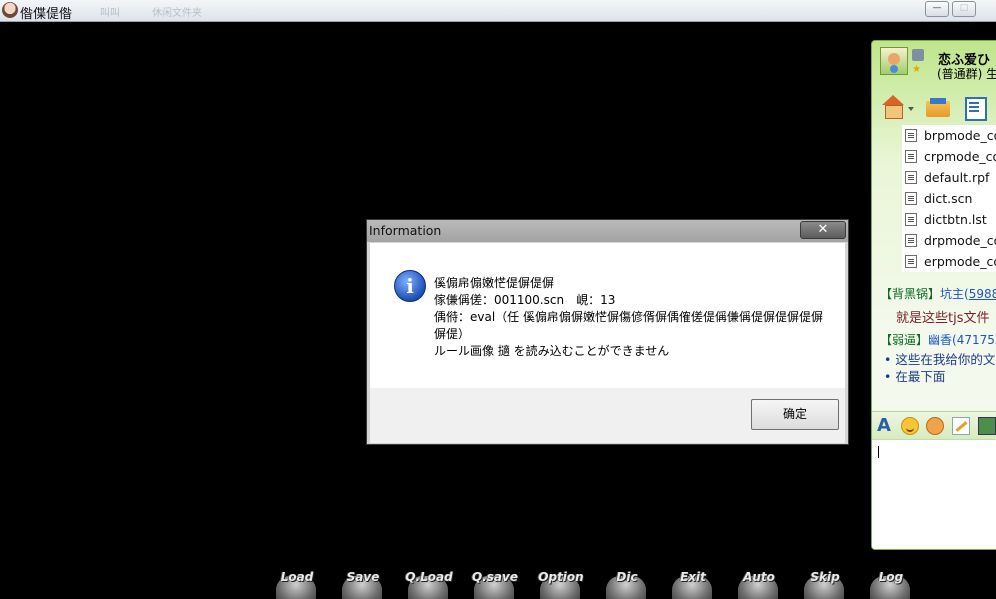  What do you see at coordinates (960, 156) in the screenshot?
I see `file-name: crpmode_co` at bounding box center [960, 156].